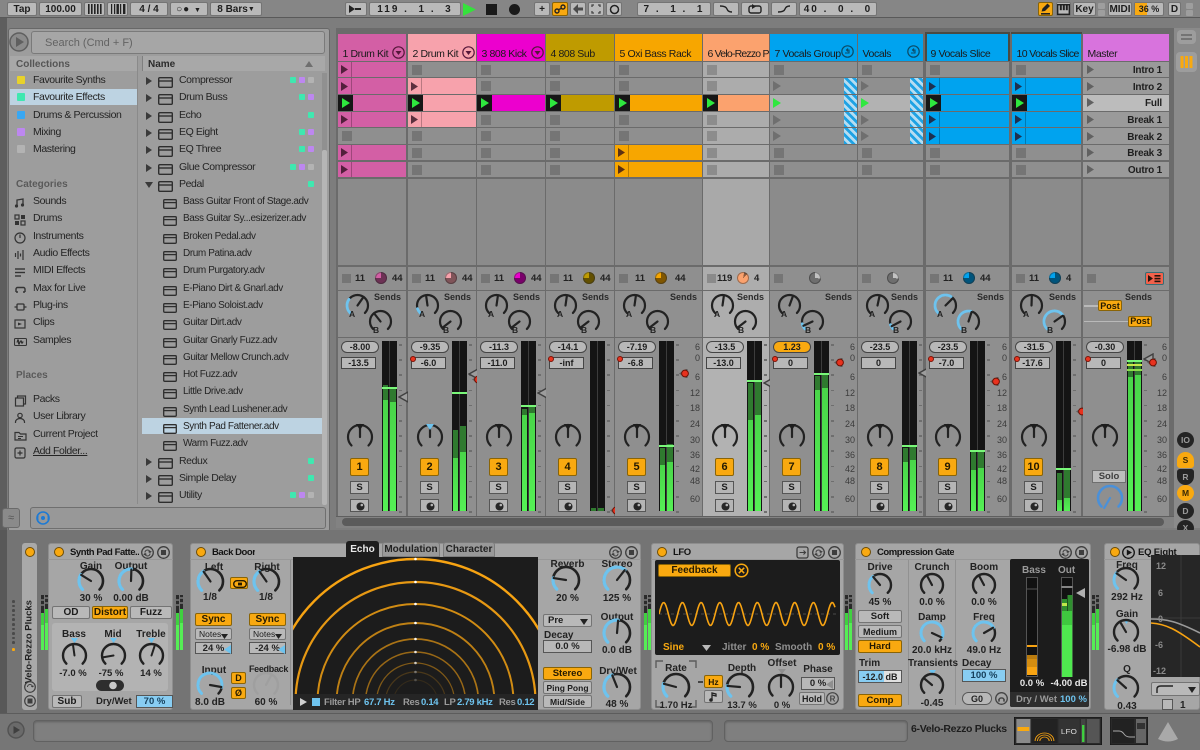 The height and width of the screenshot is (750, 1200). Describe the element at coordinates (1159, 671) in the screenshot. I see `svg-text: -12` at that location.